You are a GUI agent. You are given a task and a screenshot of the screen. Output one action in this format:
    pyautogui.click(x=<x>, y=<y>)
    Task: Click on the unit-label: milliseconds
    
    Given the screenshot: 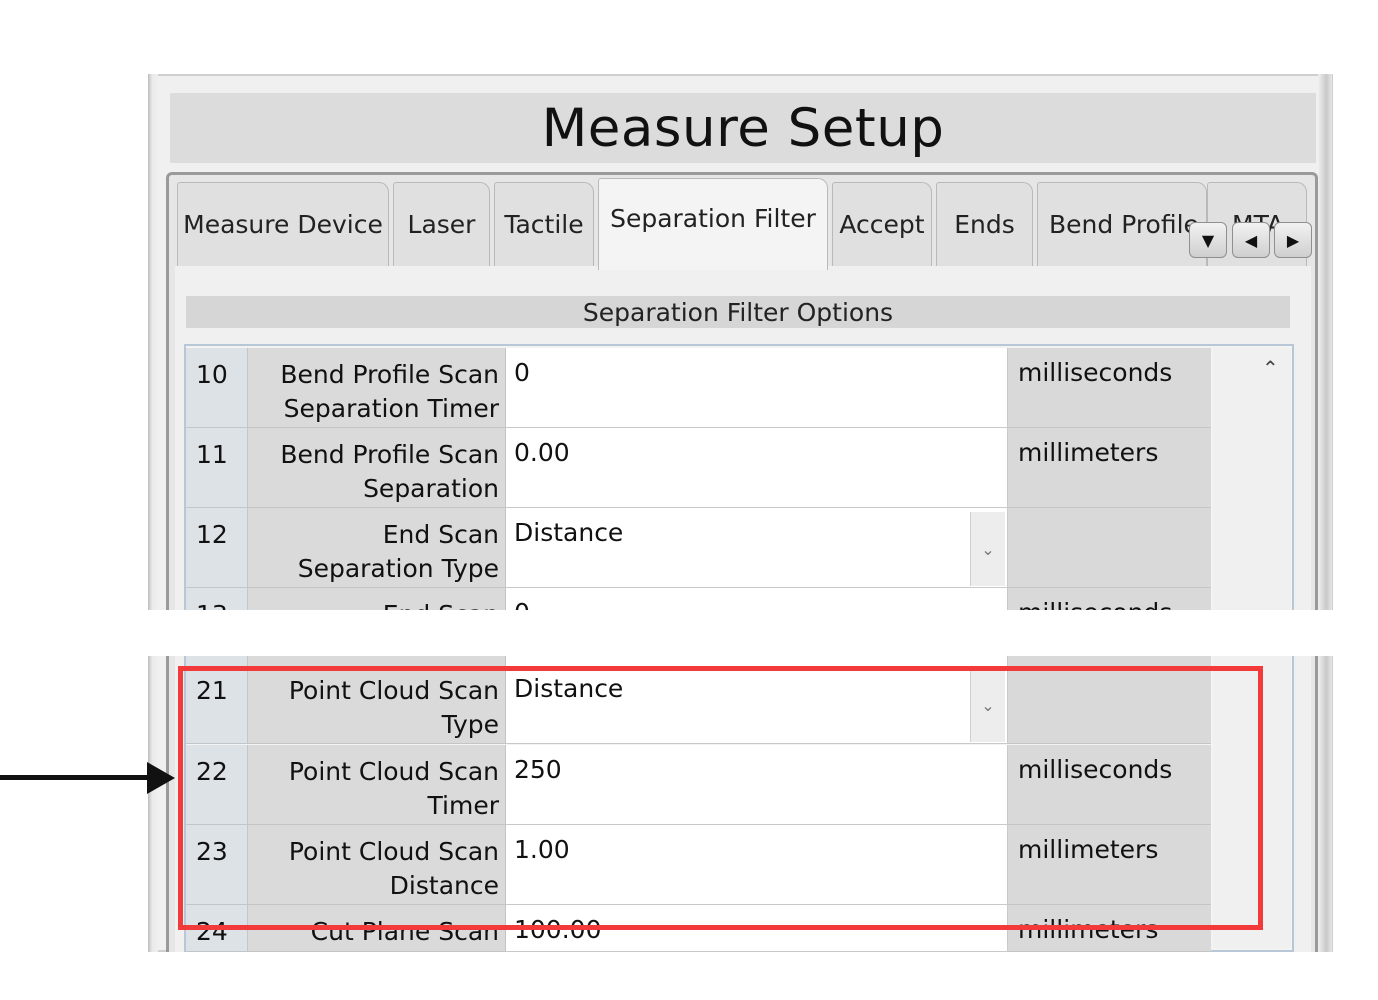 What is the action you would take?
    pyautogui.click(x=1109, y=388)
    